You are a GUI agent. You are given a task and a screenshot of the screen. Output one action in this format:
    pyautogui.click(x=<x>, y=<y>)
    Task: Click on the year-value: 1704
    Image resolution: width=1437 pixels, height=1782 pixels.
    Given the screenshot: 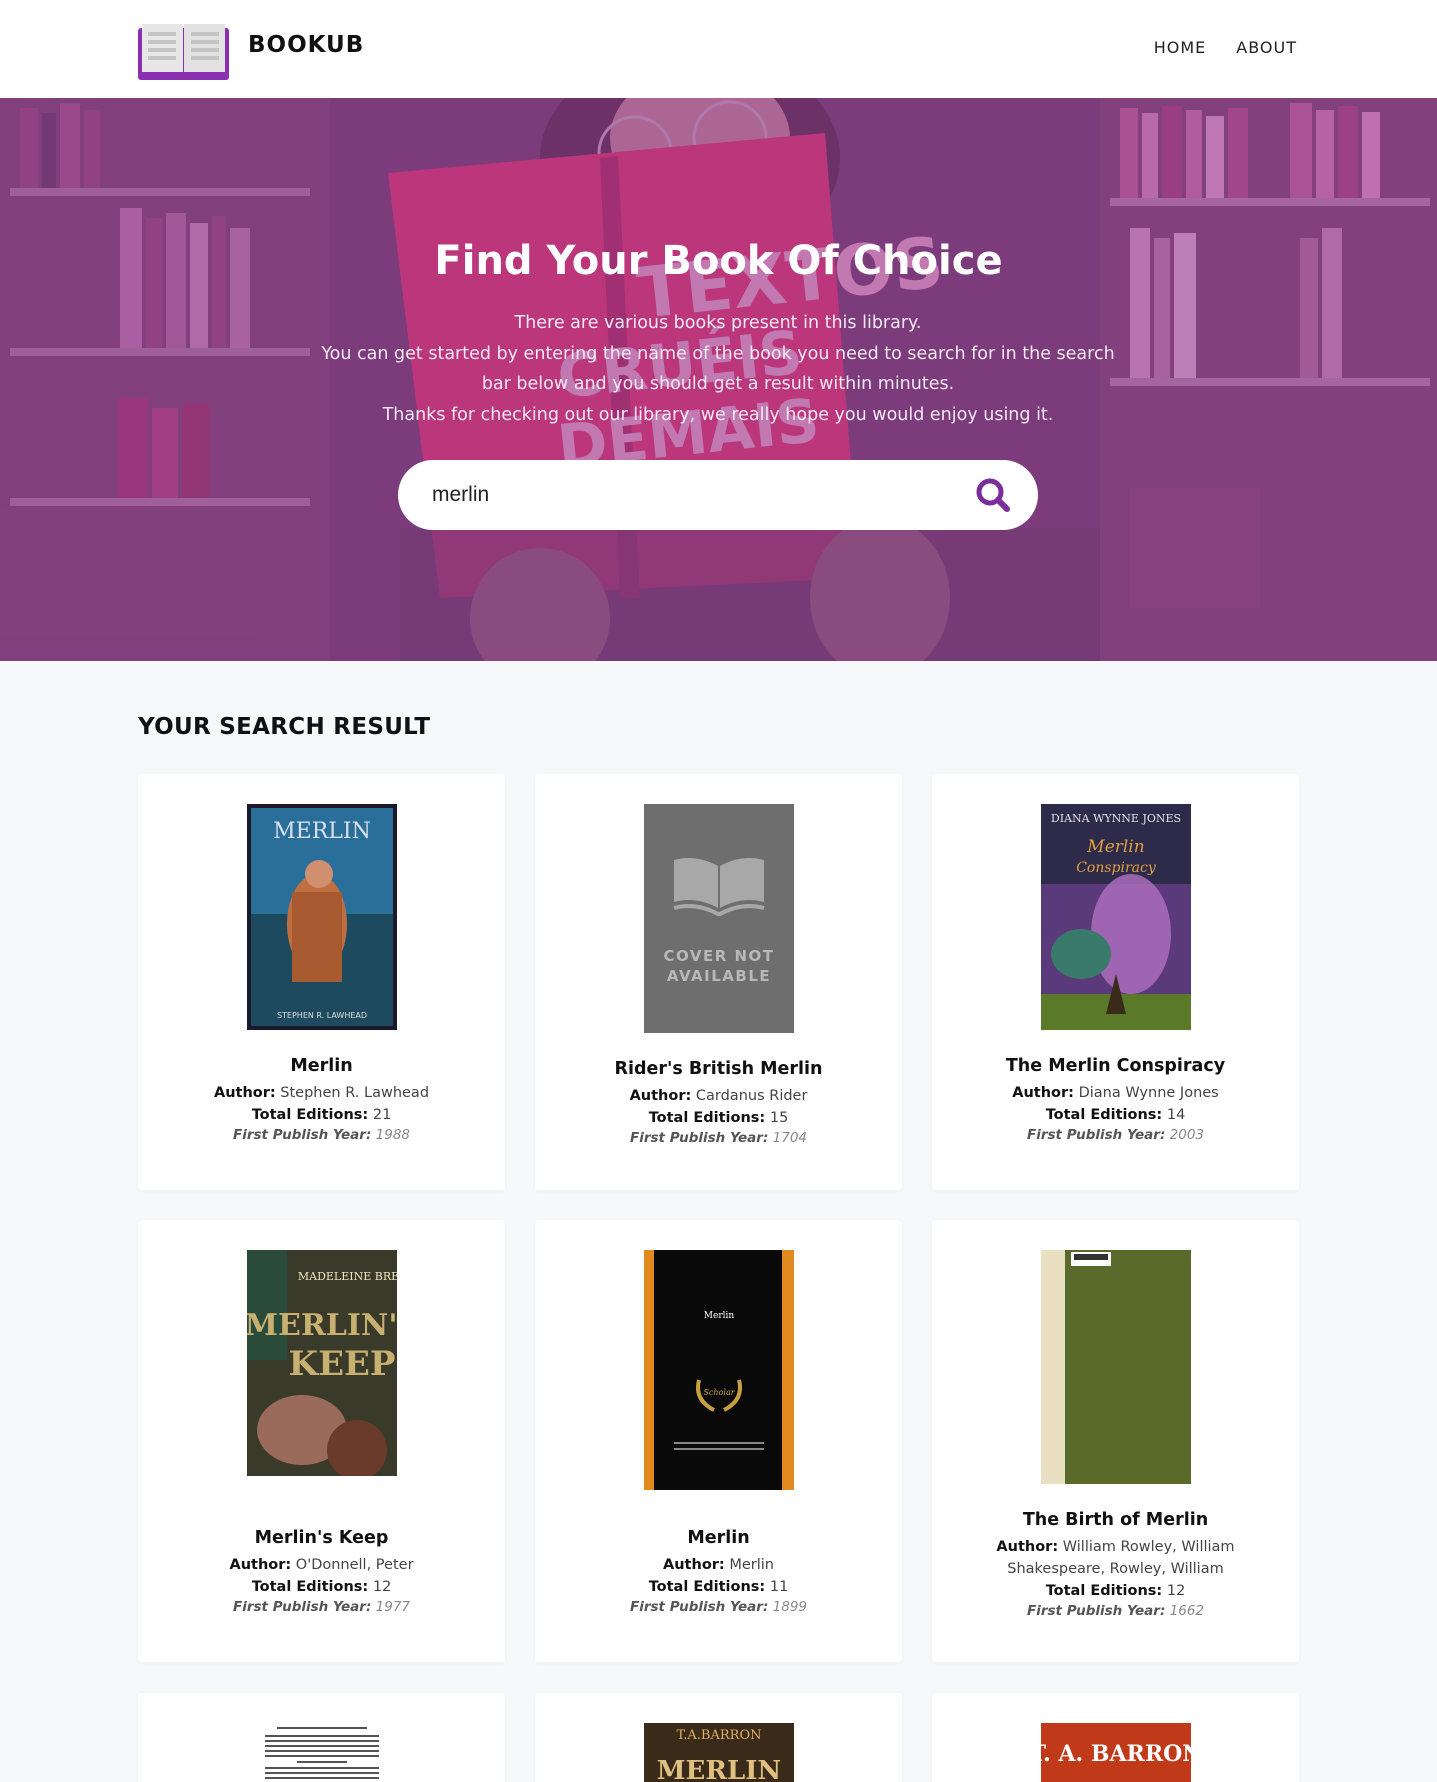 What is the action you would take?
    pyautogui.click(x=789, y=1138)
    